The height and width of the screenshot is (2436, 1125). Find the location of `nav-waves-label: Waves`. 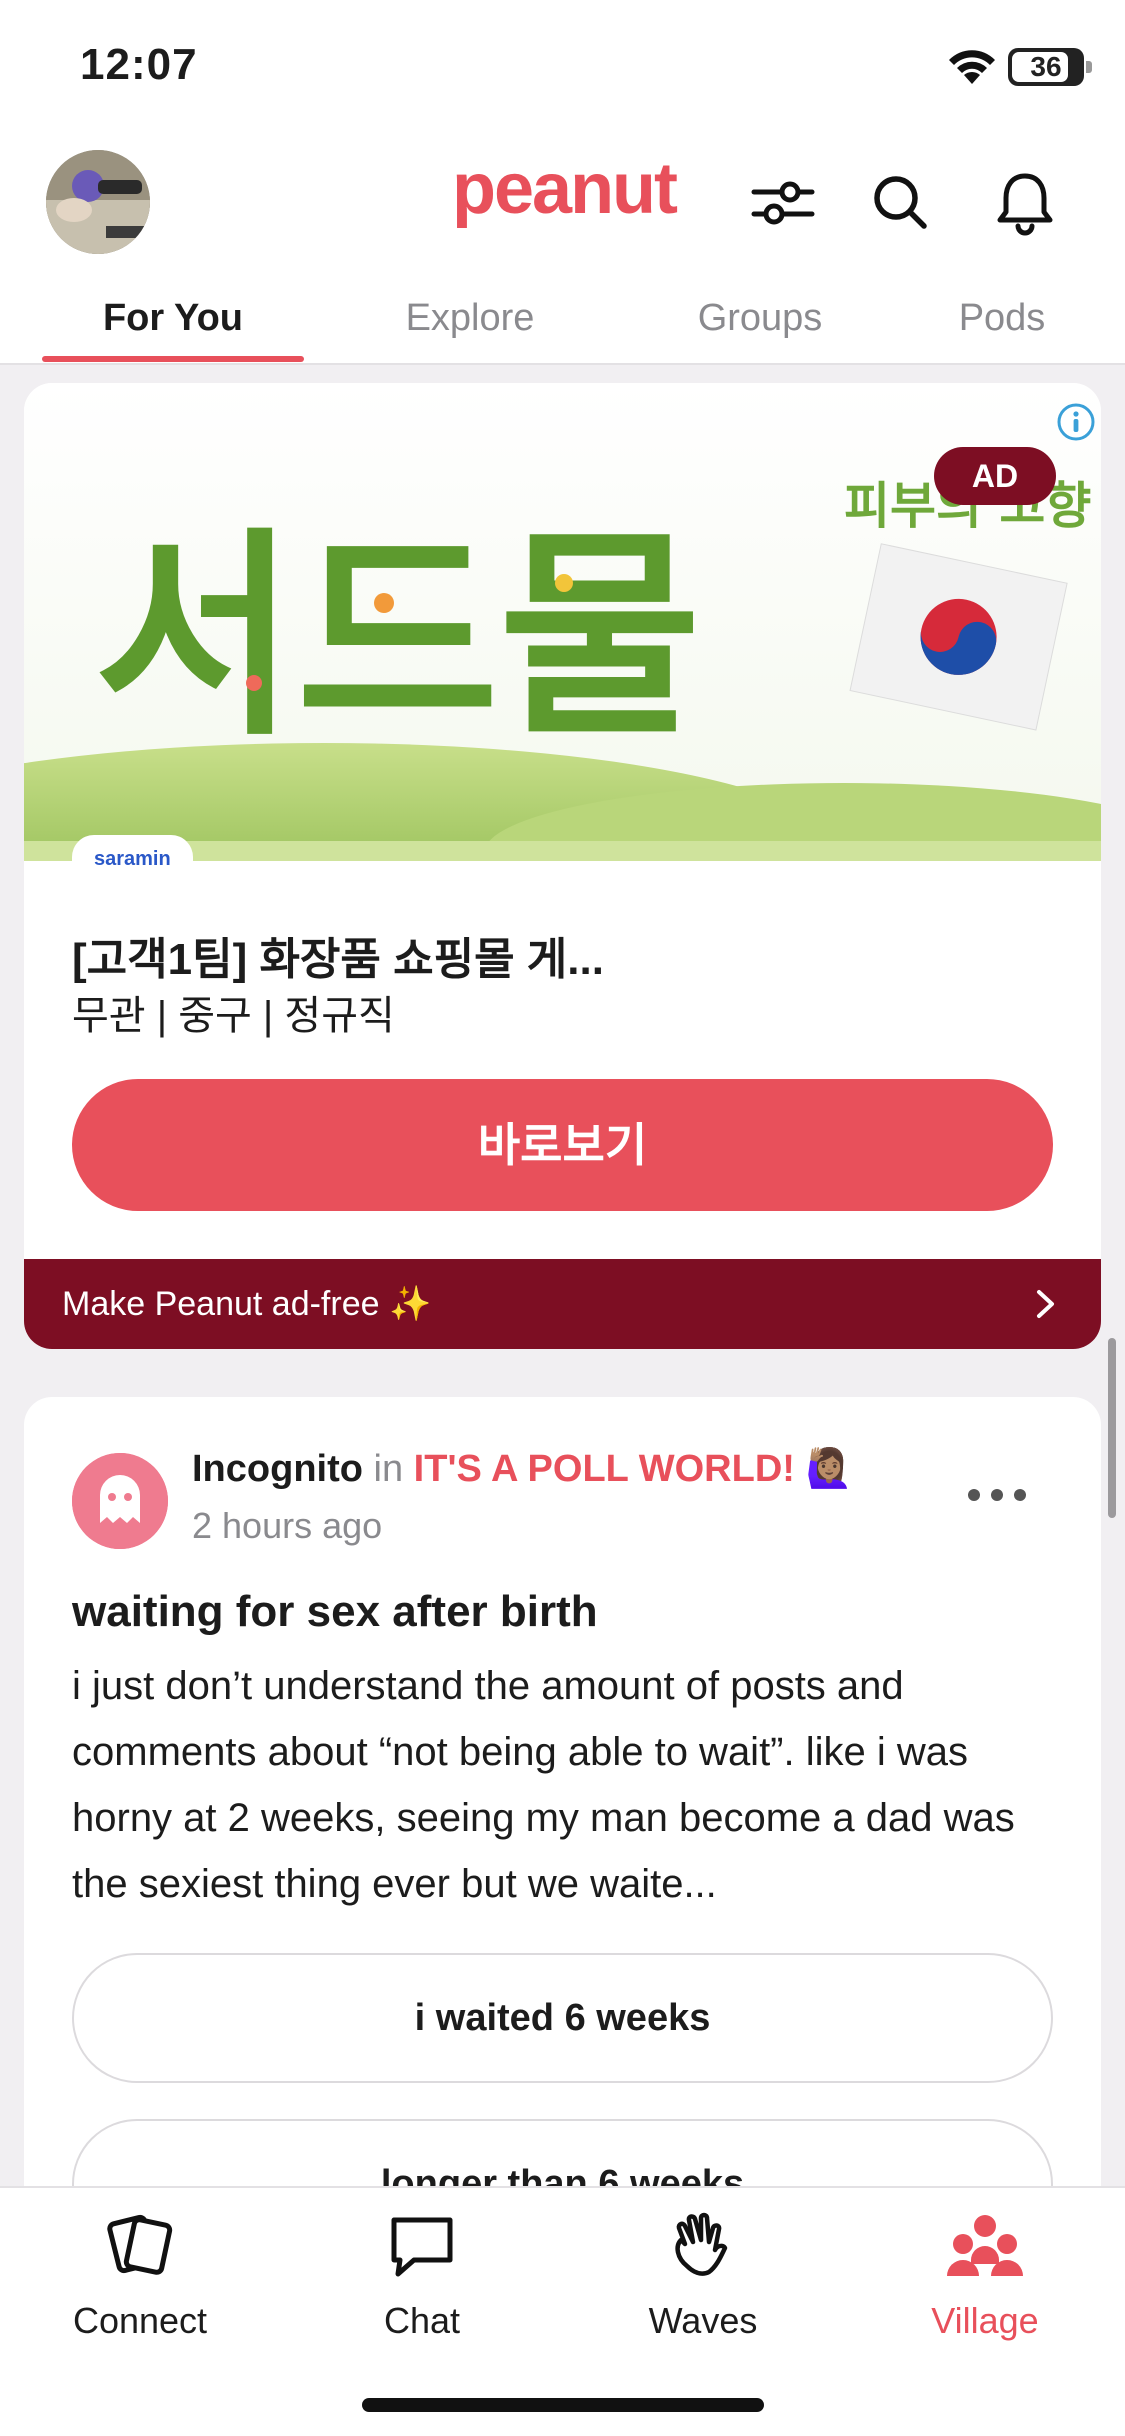

nav-waves-label: Waves is located at coordinates (703, 2320).